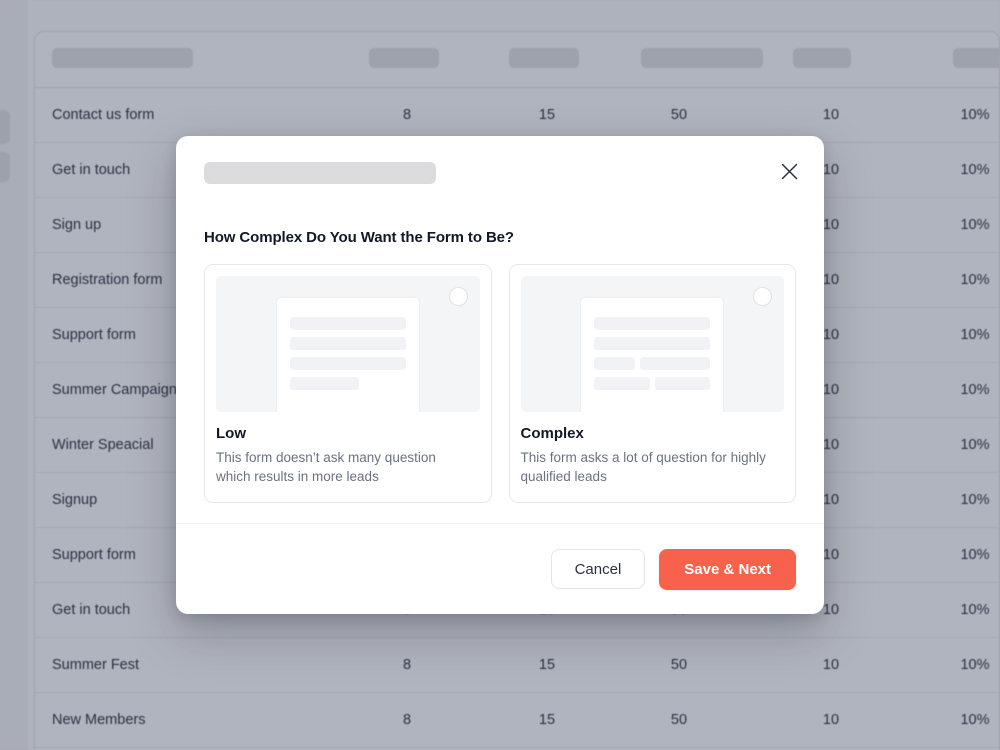 Image resolution: width=1000 pixels, height=750 pixels. What do you see at coordinates (517, 115) in the screenshot?
I see `table-row: Contact us form 8 15 50 10 10%` at bounding box center [517, 115].